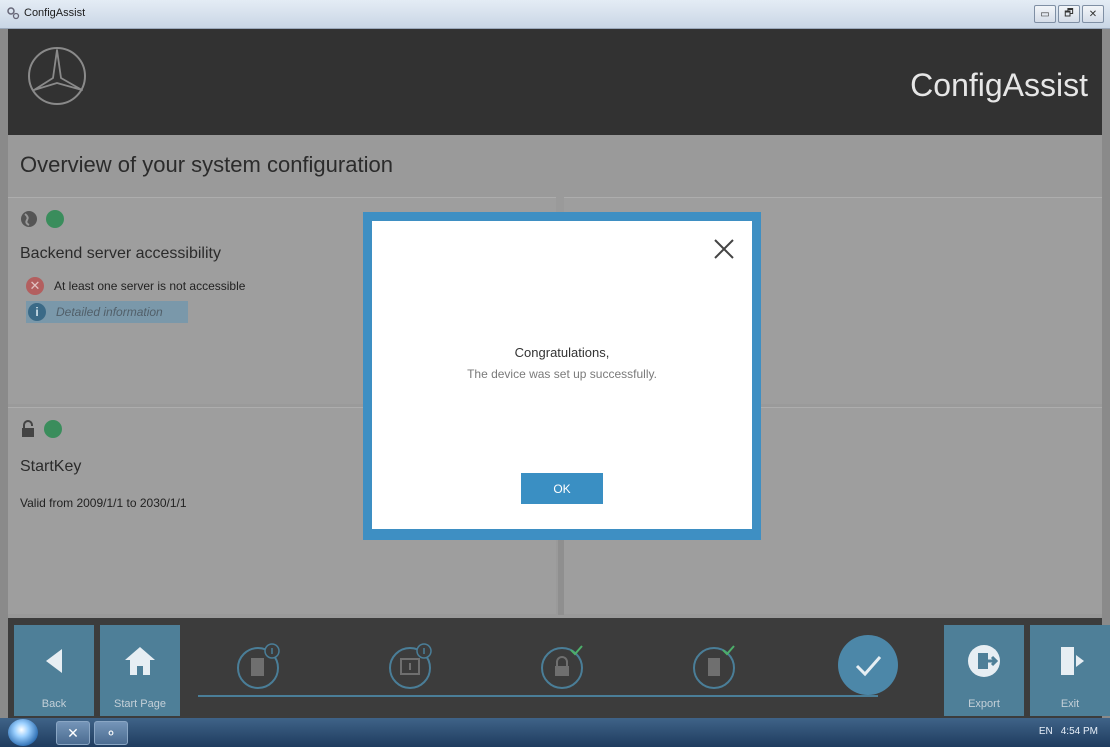 Image resolution: width=1110 pixels, height=747 pixels. I want to click on ok-button: OK, so click(562, 488).